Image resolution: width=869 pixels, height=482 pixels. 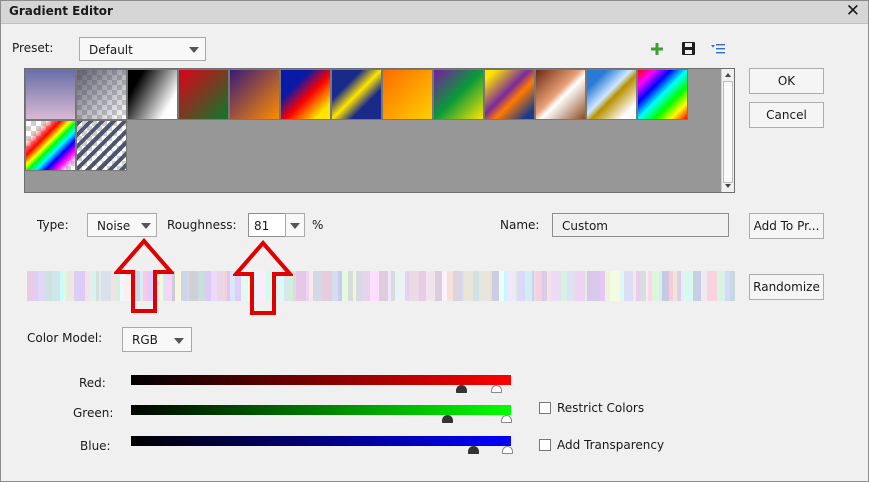 I want to click on green-min-slider, so click(x=447, y=419).